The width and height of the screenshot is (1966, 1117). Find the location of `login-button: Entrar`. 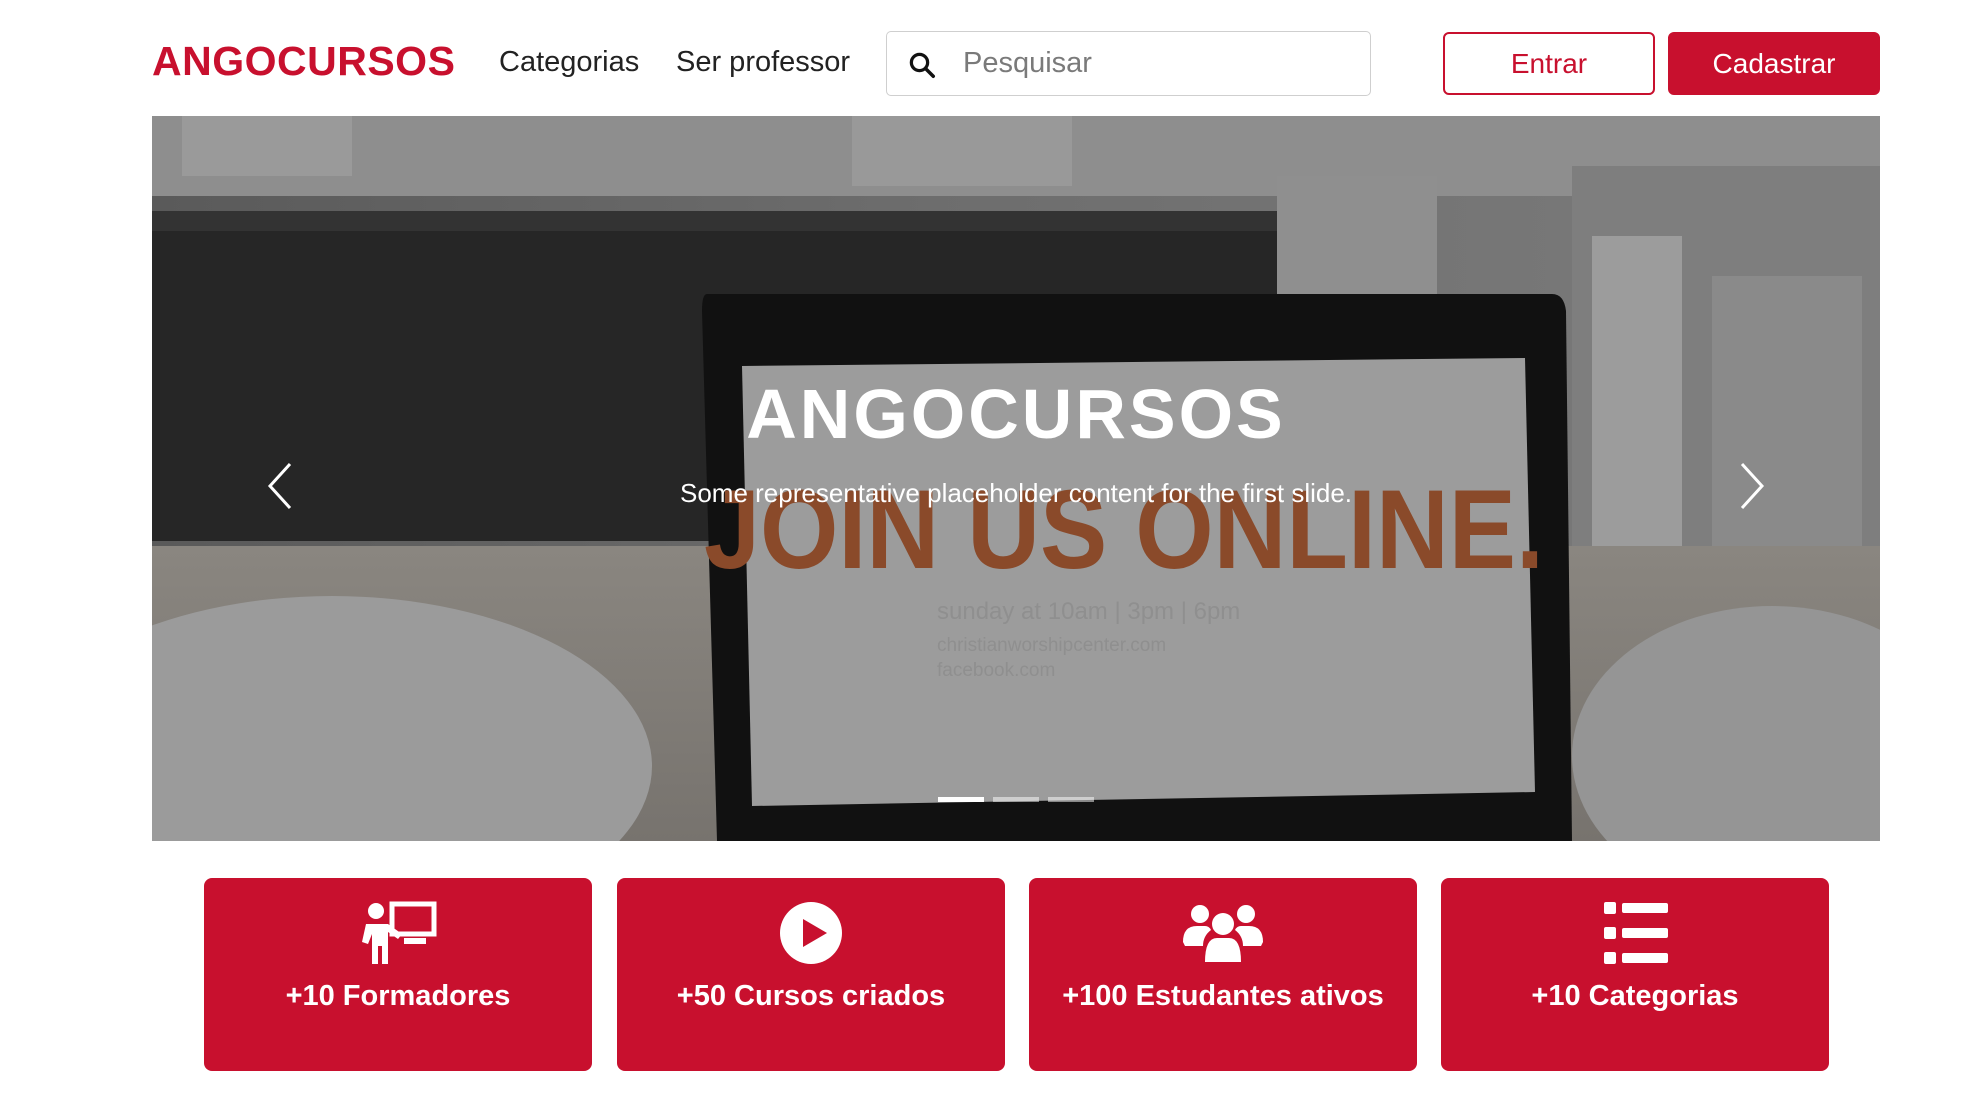

login-button: Entrar is located at coordinates (1549, 63).